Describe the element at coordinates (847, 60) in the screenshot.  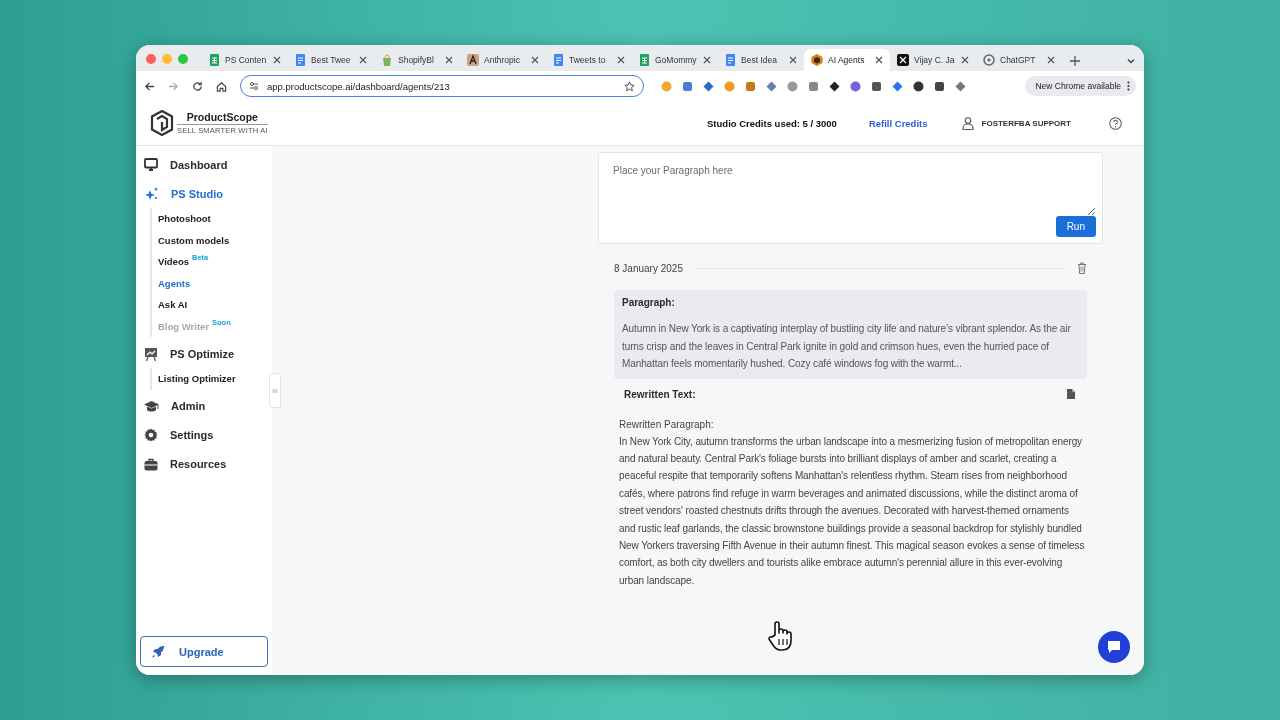
I see `browser-tab: AI Agents` at that location.